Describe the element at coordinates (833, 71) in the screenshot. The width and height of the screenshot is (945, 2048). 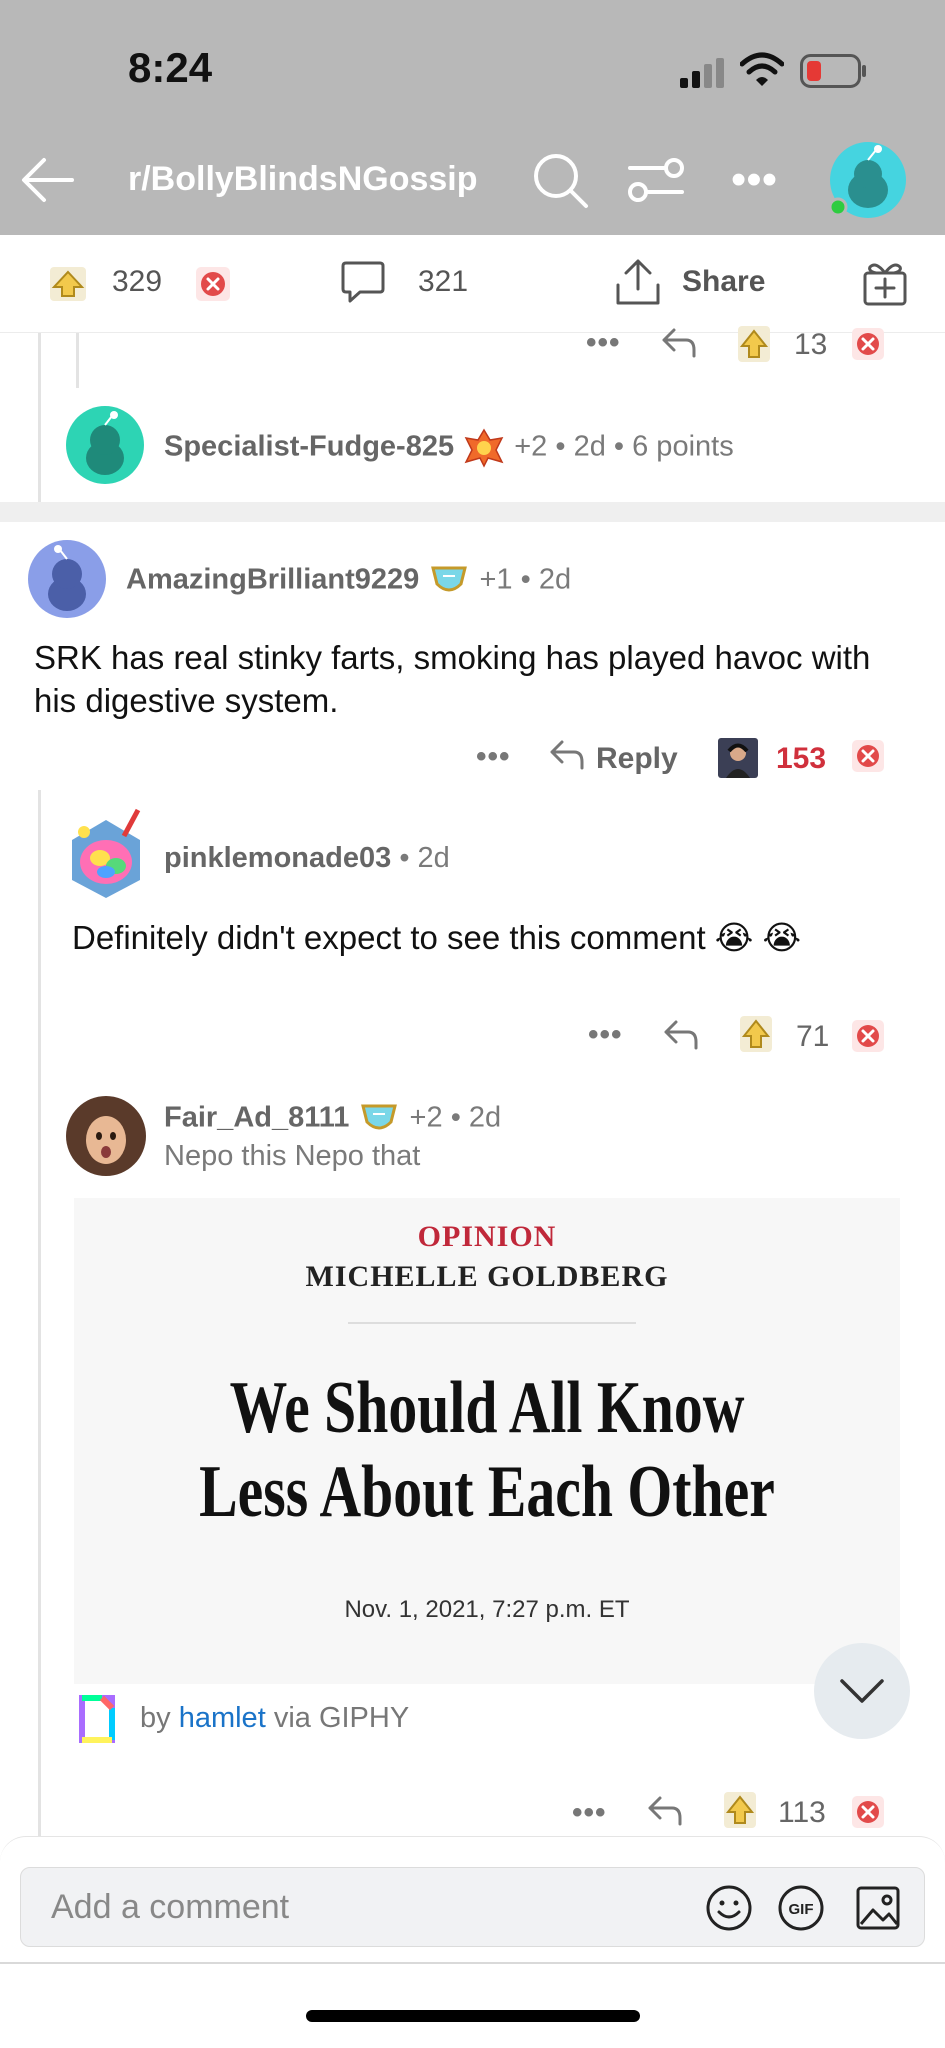
I see `battery-low-icon` at that location.